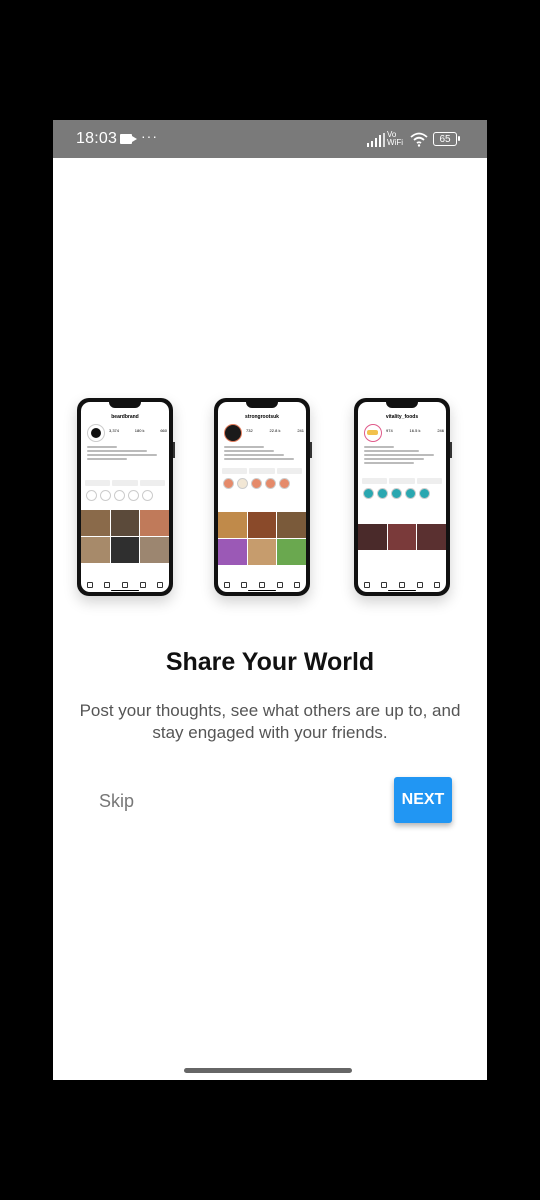 This screenshot has width=540, height=1200. What do you see at coordinates (275, 430) in the screenshot?
I see `profile-stats: 732 22.8 k 241` at bounding box center [275, 430].